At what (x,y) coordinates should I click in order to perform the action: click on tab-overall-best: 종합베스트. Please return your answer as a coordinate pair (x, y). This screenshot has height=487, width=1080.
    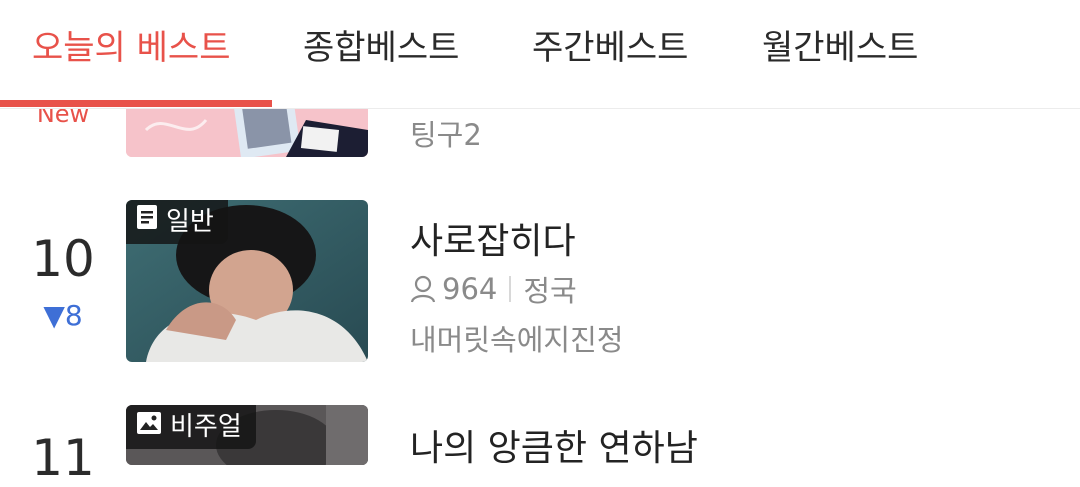
    Looking at the image, I should click on (381, 48).